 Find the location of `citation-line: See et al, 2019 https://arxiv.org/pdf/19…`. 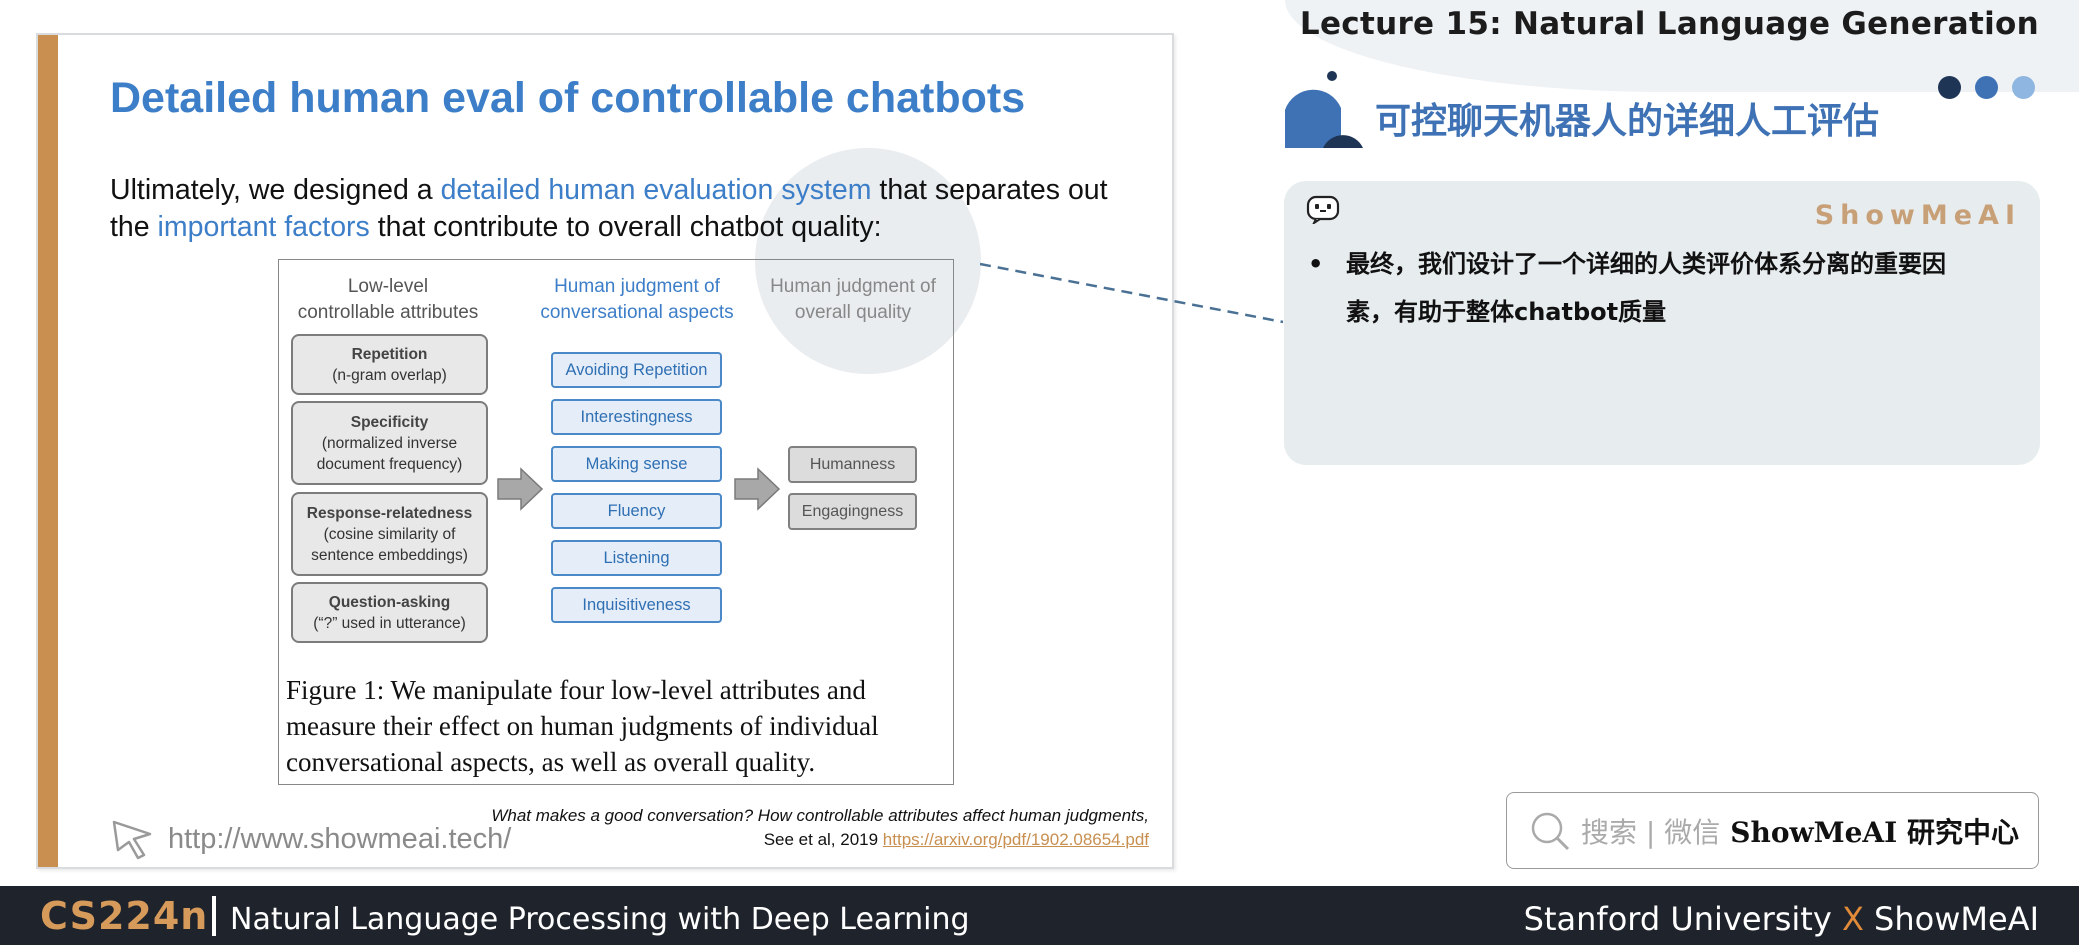

citation-line: See et al, 2019 https://arxiv.org/pdf/19… is located at coordinates (820, 840).